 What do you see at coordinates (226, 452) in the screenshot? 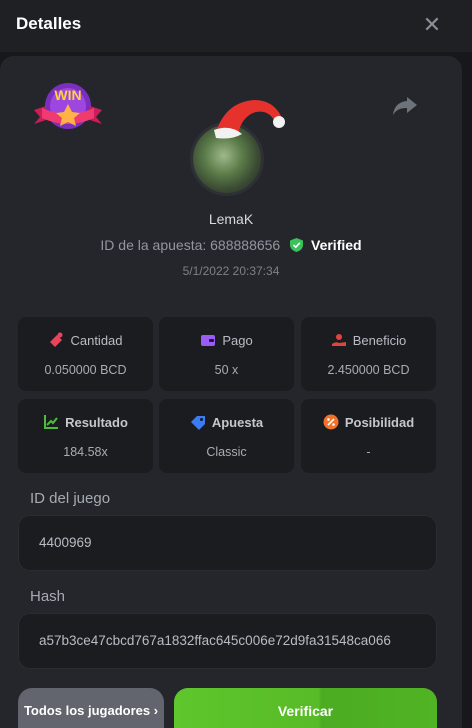
I see `stat-value: Classic` at bounding box center [226, 452].